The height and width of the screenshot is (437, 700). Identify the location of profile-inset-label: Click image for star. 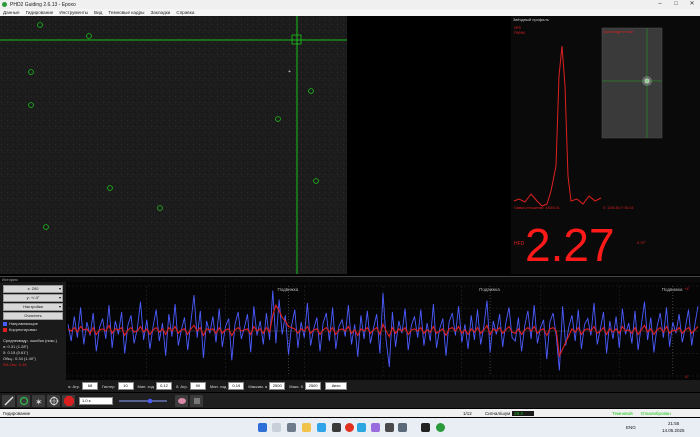
(618, 32).